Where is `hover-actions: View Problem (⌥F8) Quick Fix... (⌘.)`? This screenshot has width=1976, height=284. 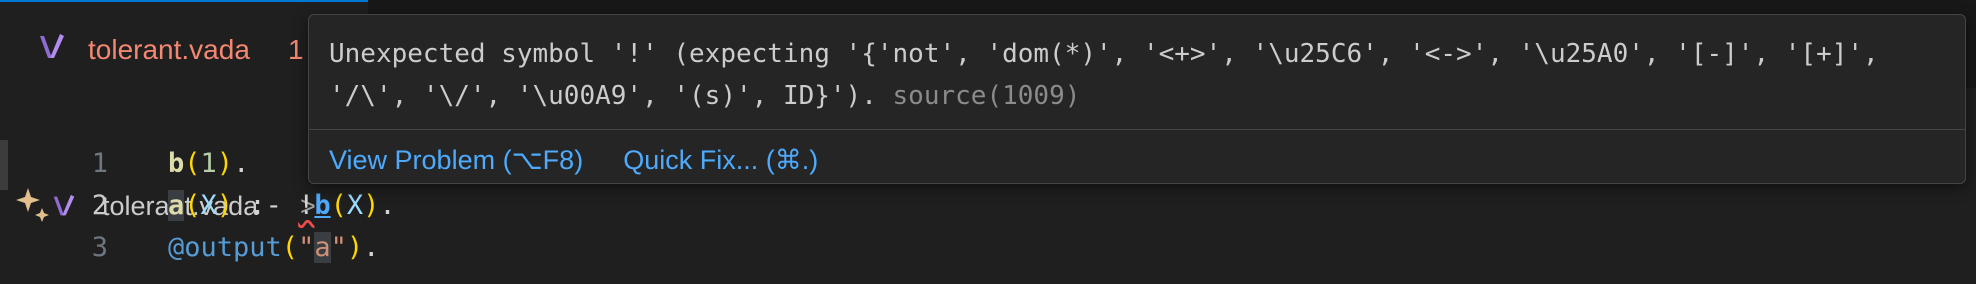 hover-actions: View Problem (⌥F8) Quick Fix... (⌘.) is located at coordinates (573, 160).